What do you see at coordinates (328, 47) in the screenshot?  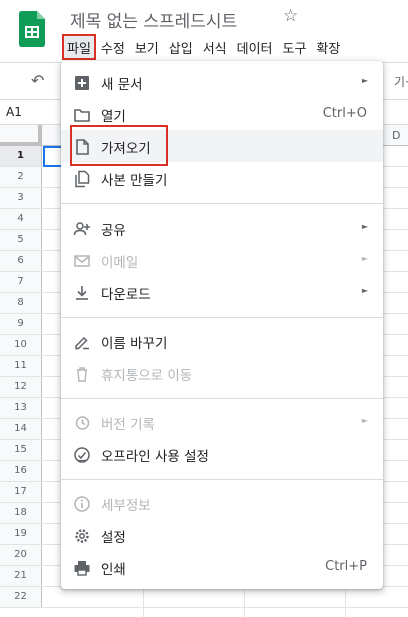 I see `menu-extensions: 확장` at bounding box center [328, 47].